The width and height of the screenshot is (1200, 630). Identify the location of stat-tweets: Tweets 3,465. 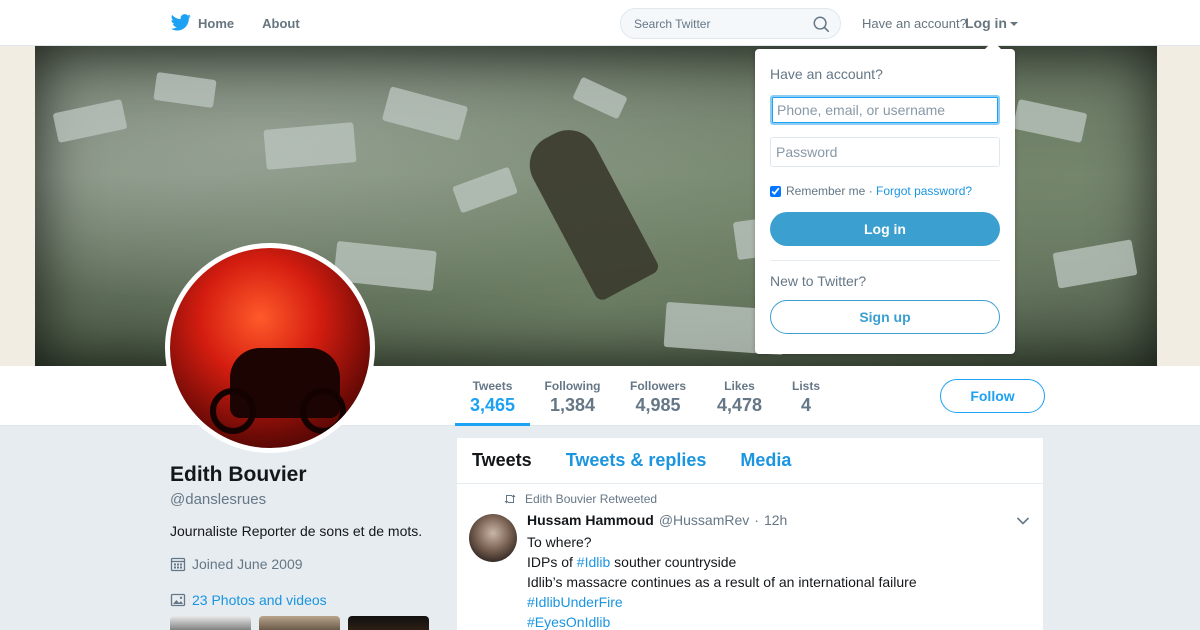
(492, 396).